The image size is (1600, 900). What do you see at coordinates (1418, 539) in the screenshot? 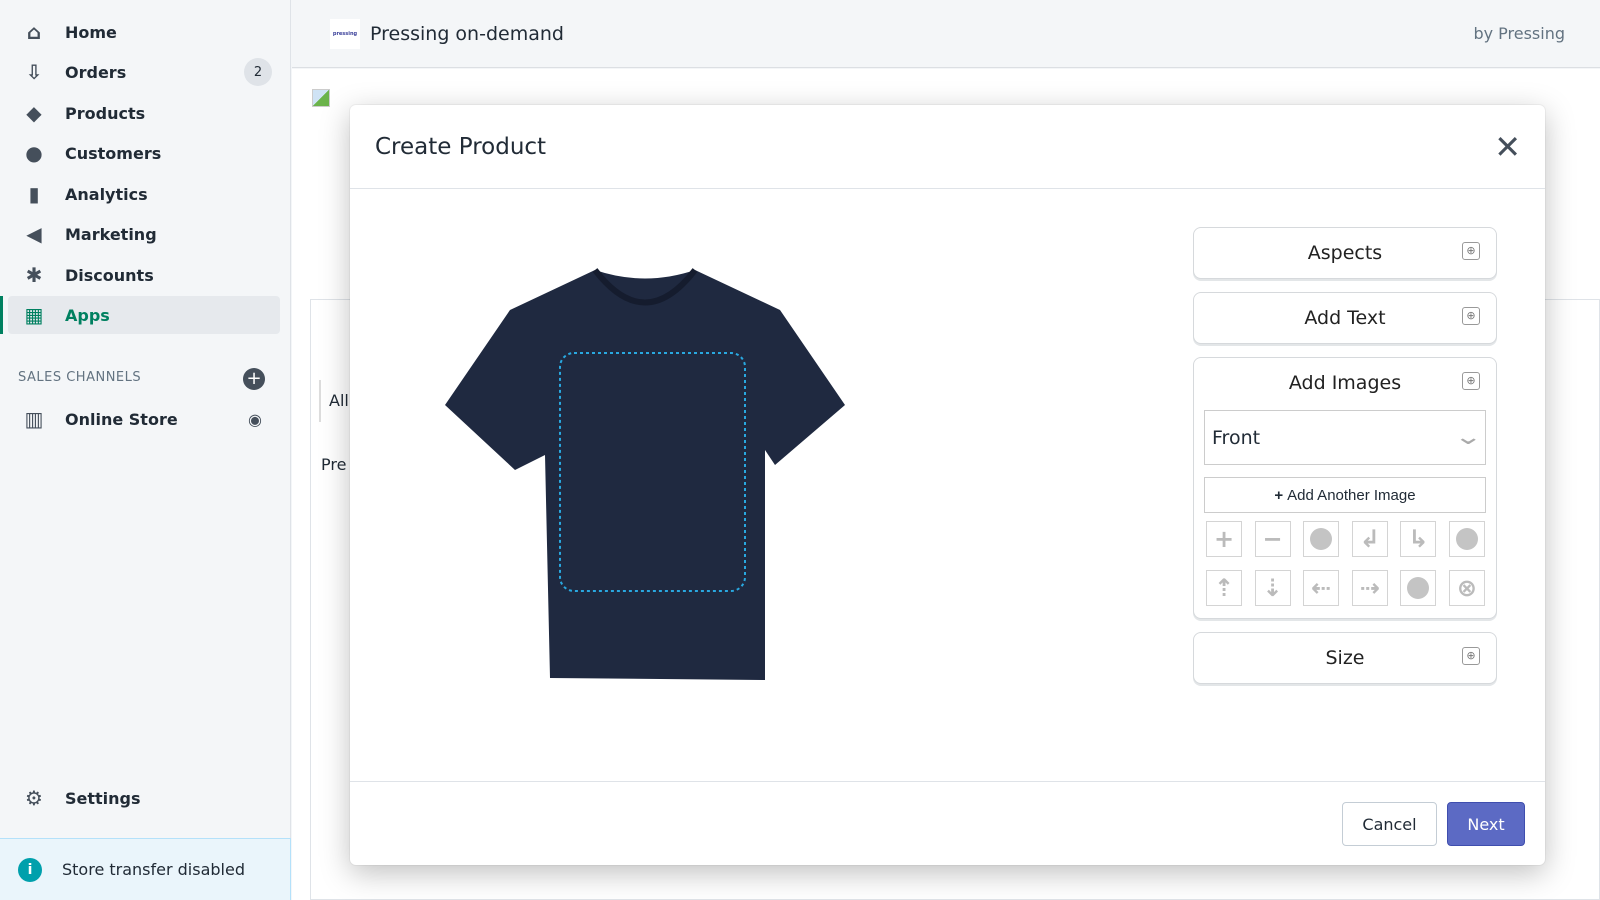
I see `rotate-right-icon: ↳` at bounding box center [1418, 539].